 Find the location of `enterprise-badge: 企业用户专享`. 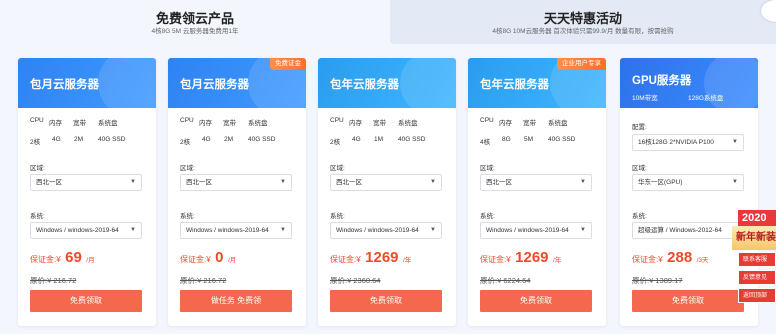

enterprise-badge: 企业用户专享 is located at coordinates (581, 64).